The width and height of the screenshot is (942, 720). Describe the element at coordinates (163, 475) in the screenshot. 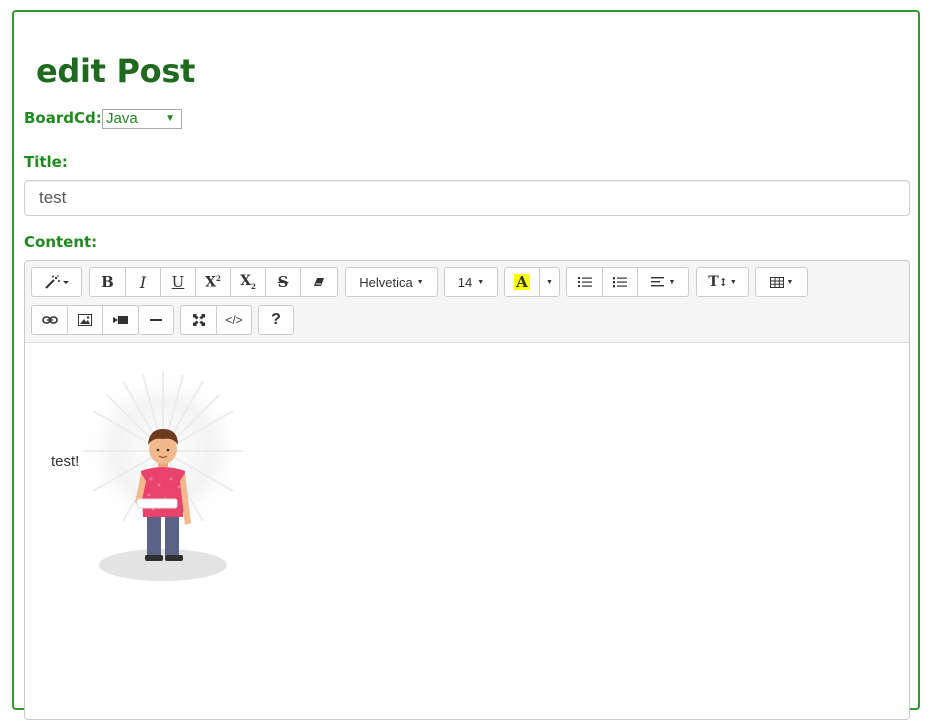

I see `person-illustration` at that location.